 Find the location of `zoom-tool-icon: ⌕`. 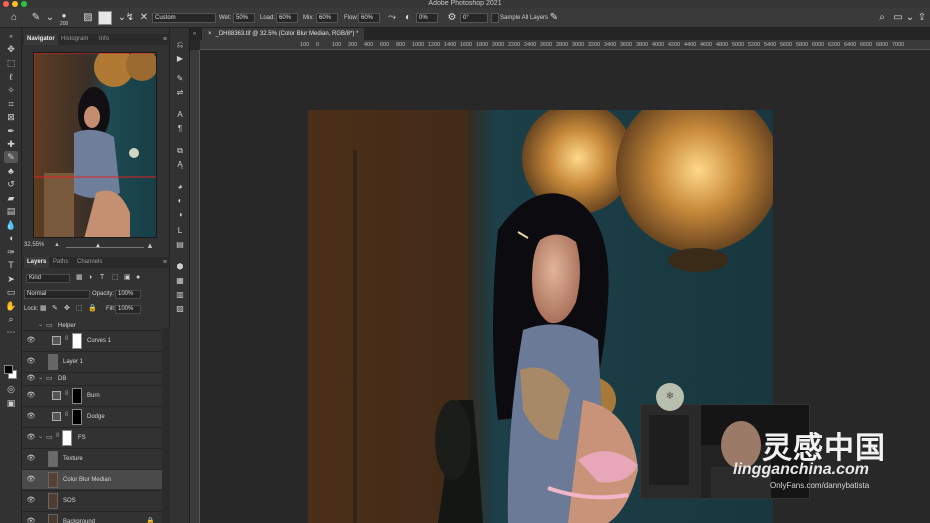

zoom-tool-icon: ⌕ is located at coordinates (11, 319).